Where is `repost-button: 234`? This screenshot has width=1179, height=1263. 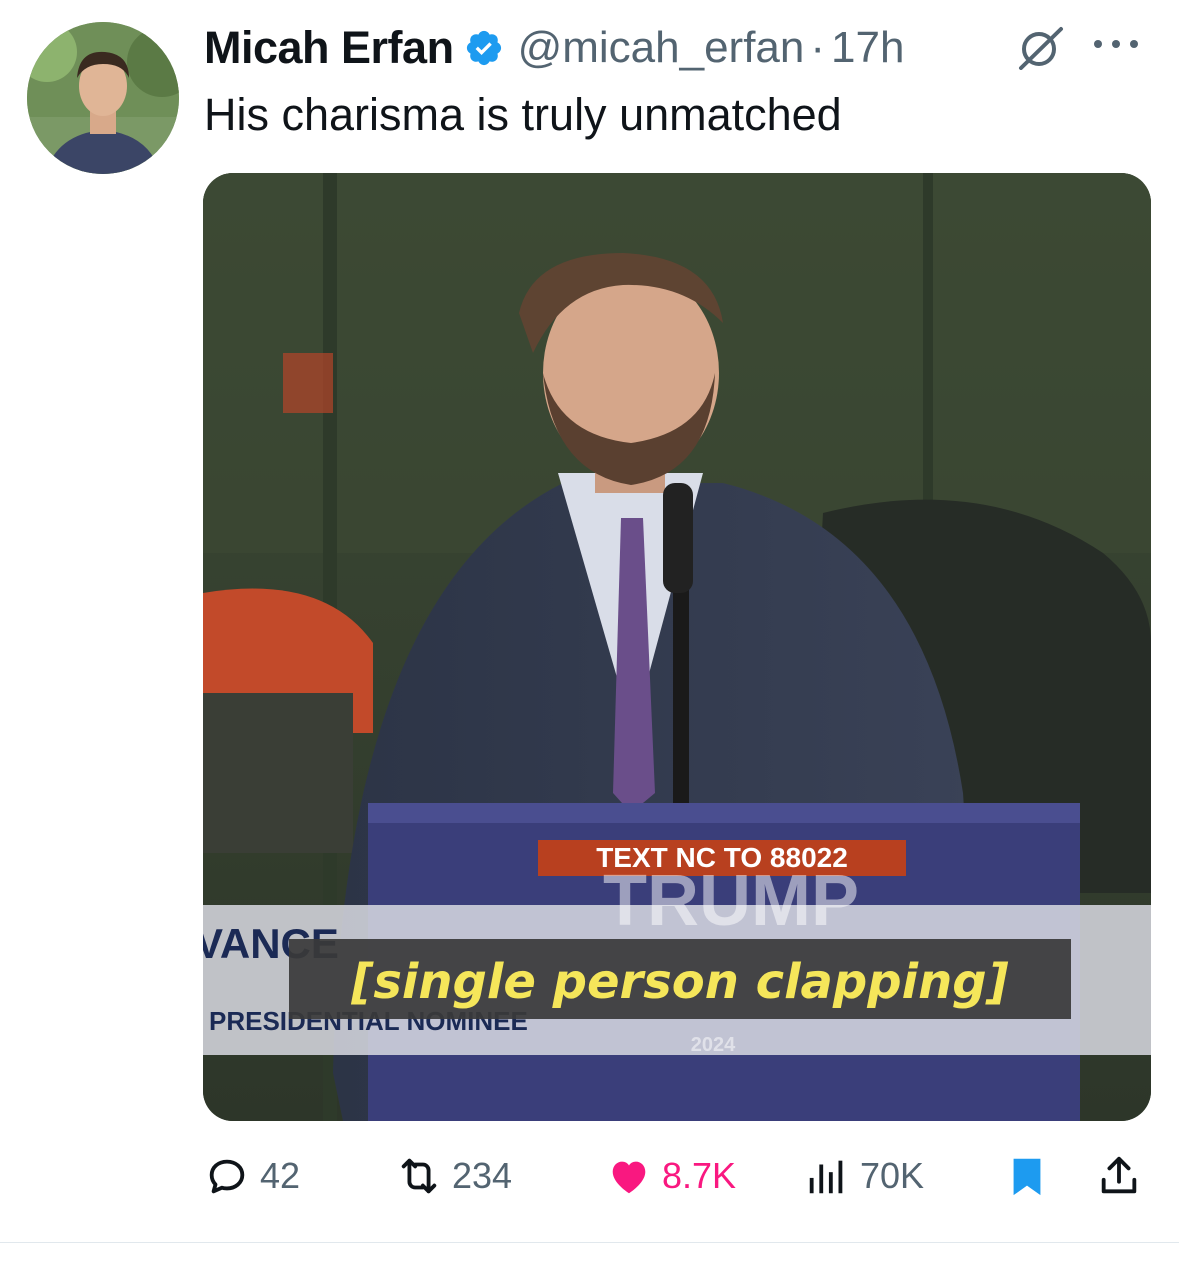
repost-button: 234 is located at coordinates (454, 1176).